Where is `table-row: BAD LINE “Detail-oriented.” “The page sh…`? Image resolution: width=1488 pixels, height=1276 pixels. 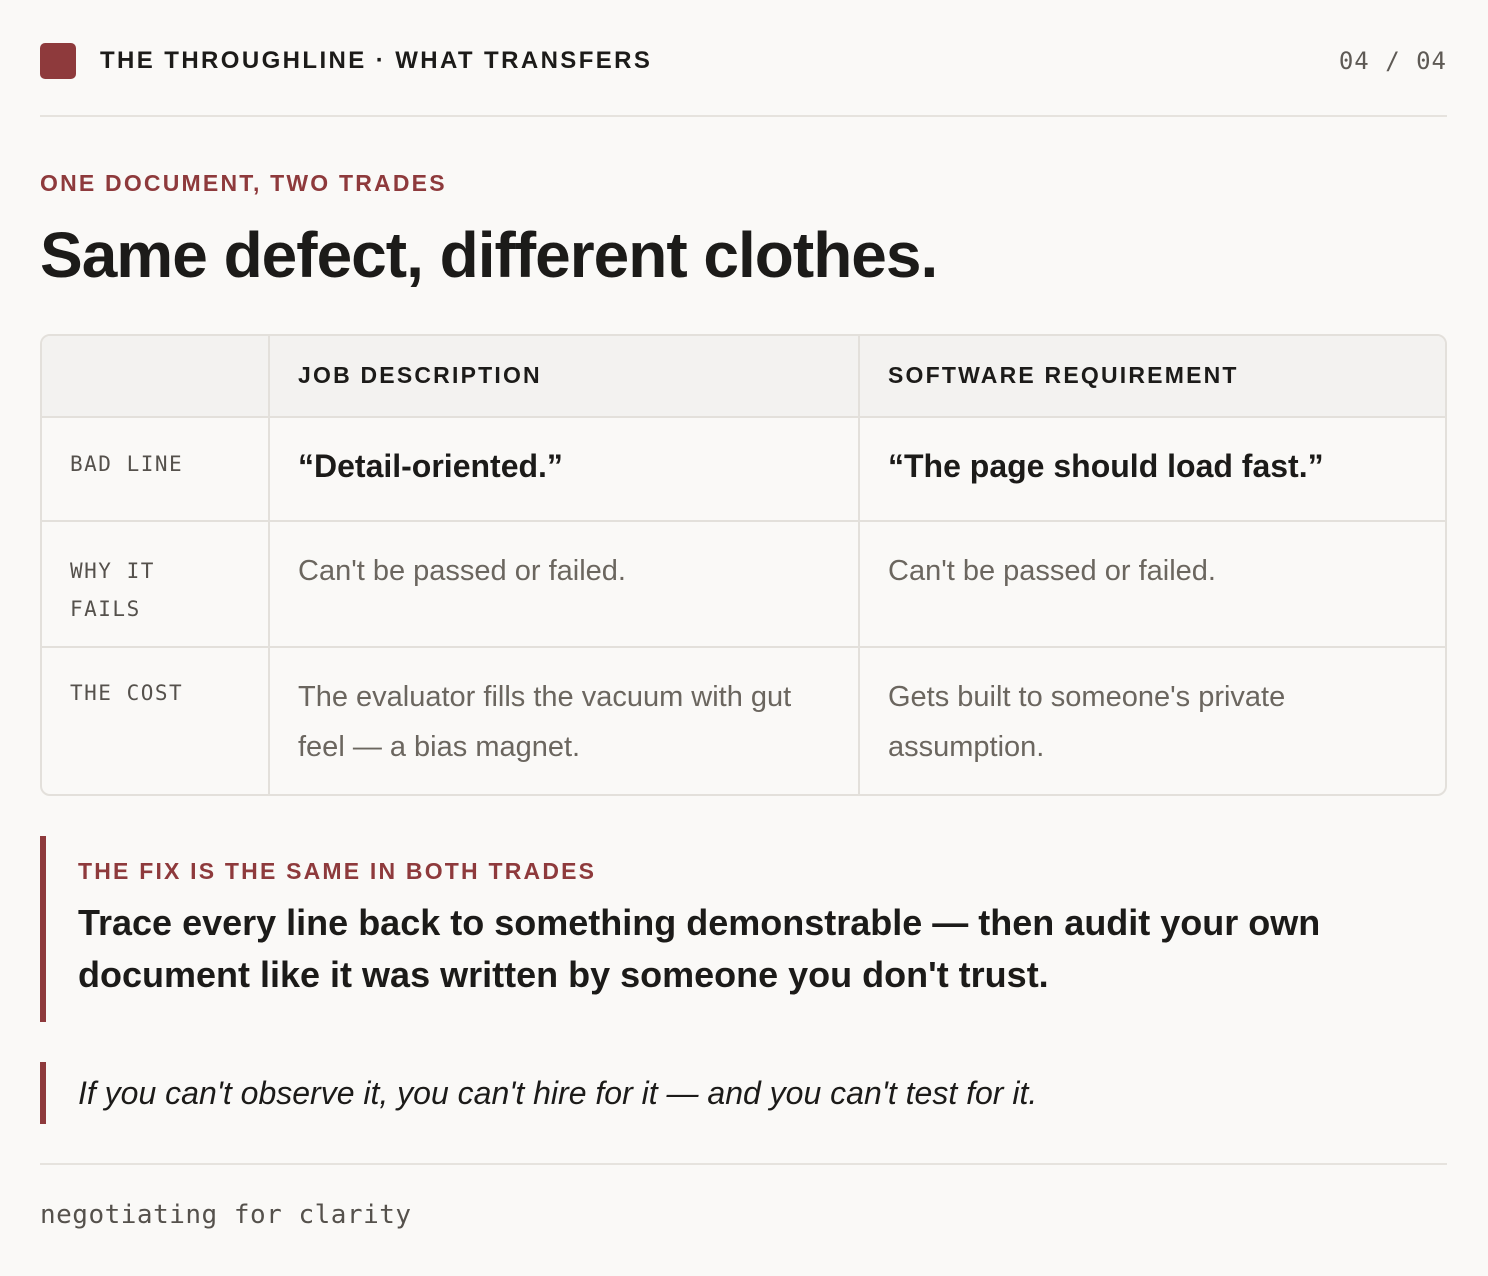 table-row: BAD LINE “Detail-oriented.” “The page sh… is located at coordinates (743, 468).